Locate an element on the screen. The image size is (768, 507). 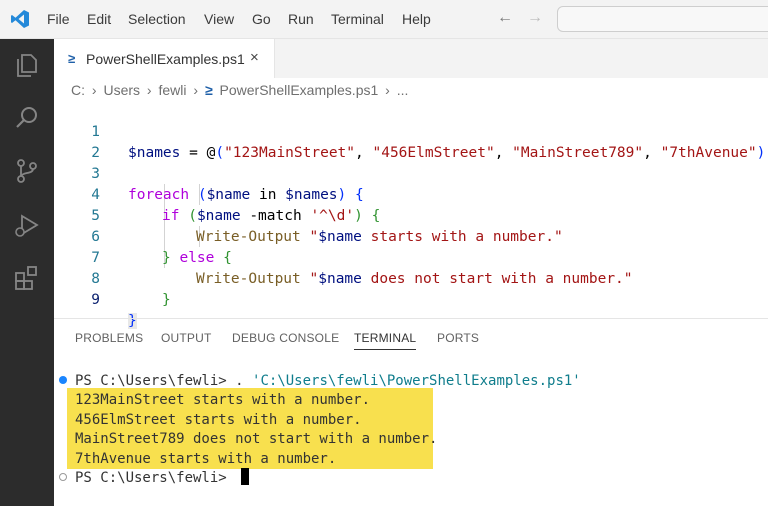
code-line: 8 } is located at coordinates (112, 278).